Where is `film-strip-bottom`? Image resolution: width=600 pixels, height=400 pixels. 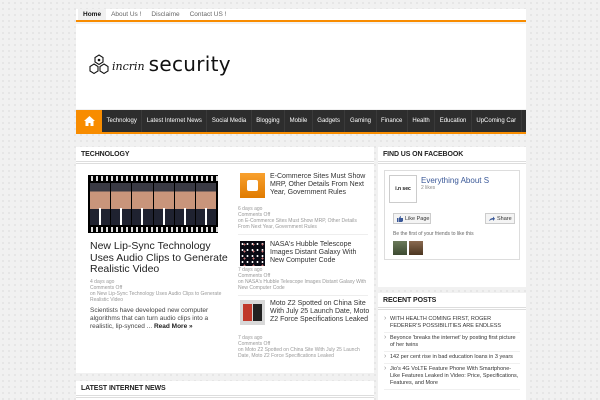
film-strip-bottom is located at coordinates (153, 229).